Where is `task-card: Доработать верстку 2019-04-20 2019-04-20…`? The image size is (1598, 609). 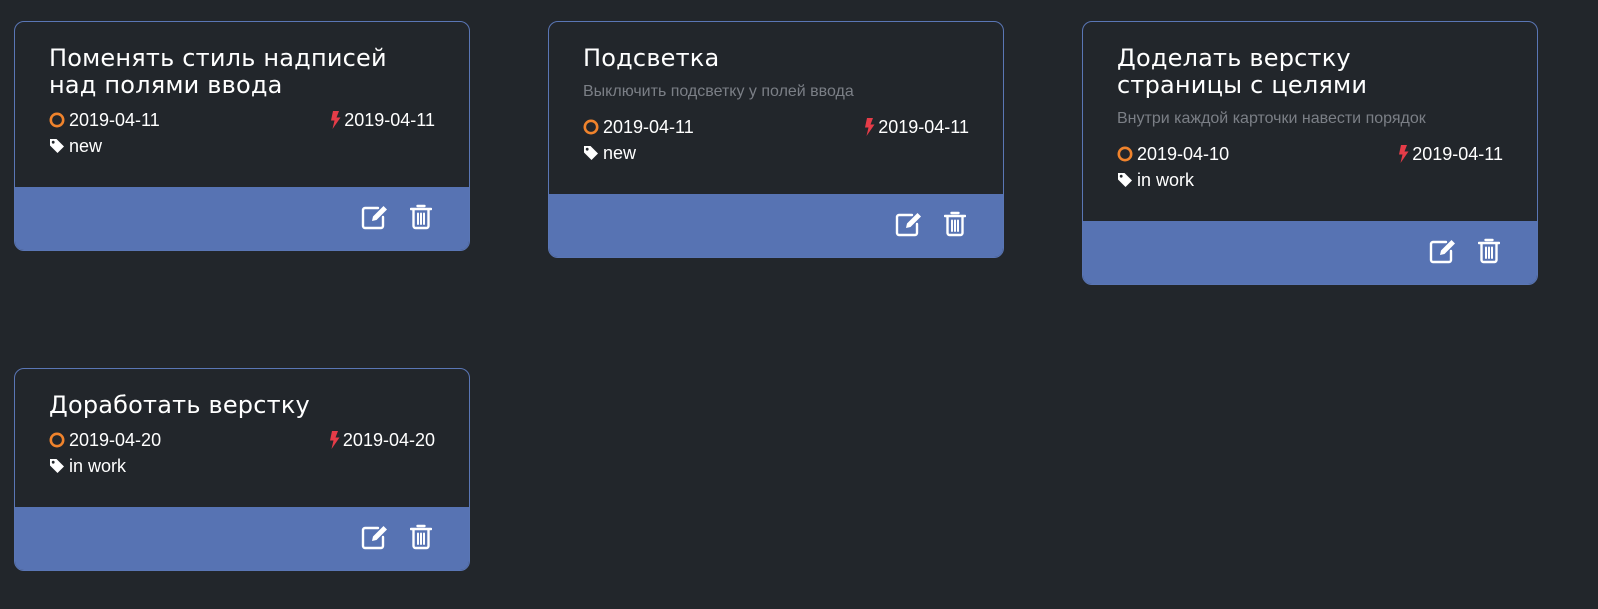 task-card: Доработать верстку 2019-04-20 2019-04-20… is located at coordinates (242, 469).